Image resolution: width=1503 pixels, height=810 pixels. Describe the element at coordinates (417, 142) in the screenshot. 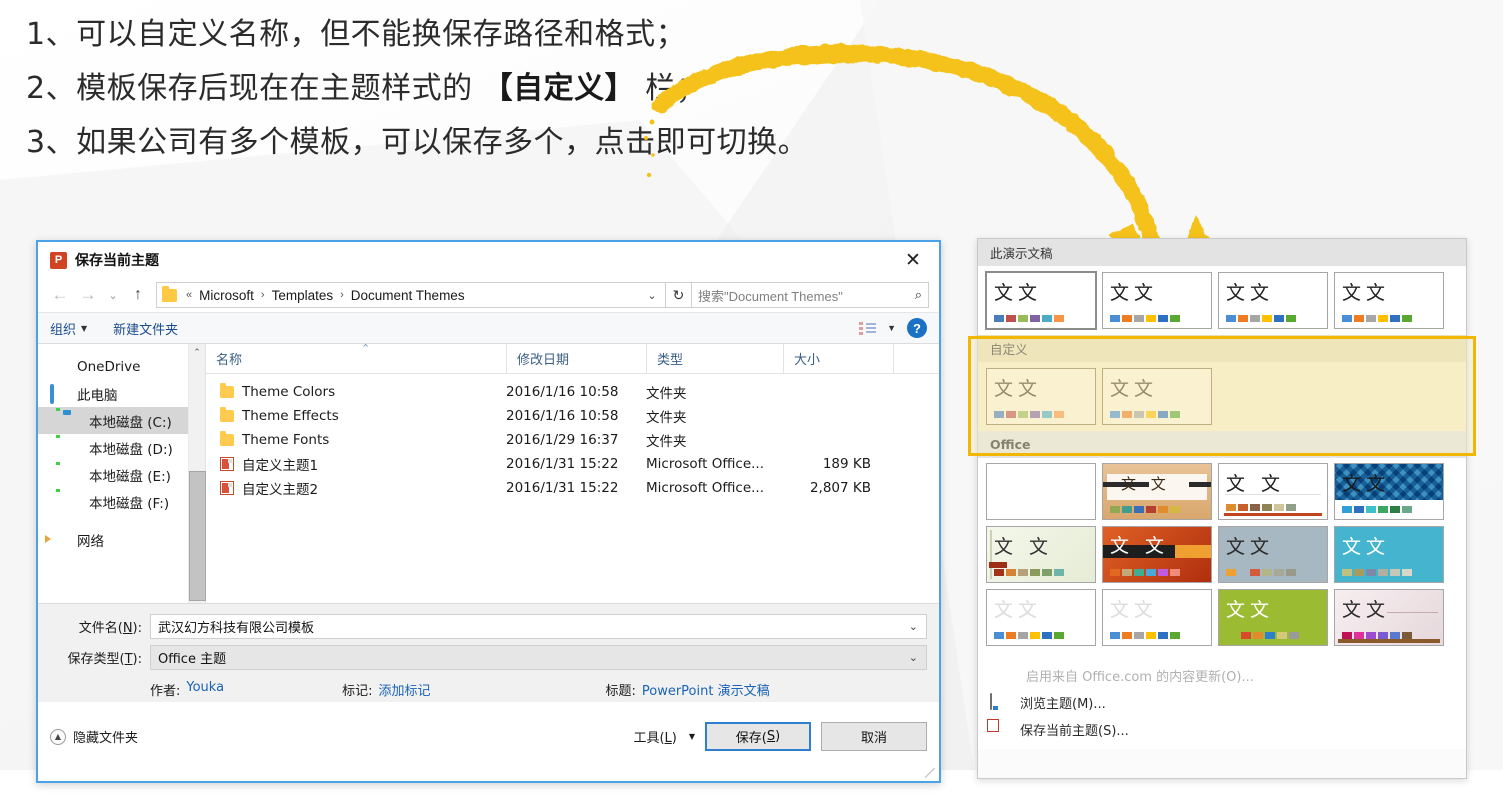

I see `headline-text: 3、如果公司有多个模板，可以保存多个，点击即可切换。` at that location.